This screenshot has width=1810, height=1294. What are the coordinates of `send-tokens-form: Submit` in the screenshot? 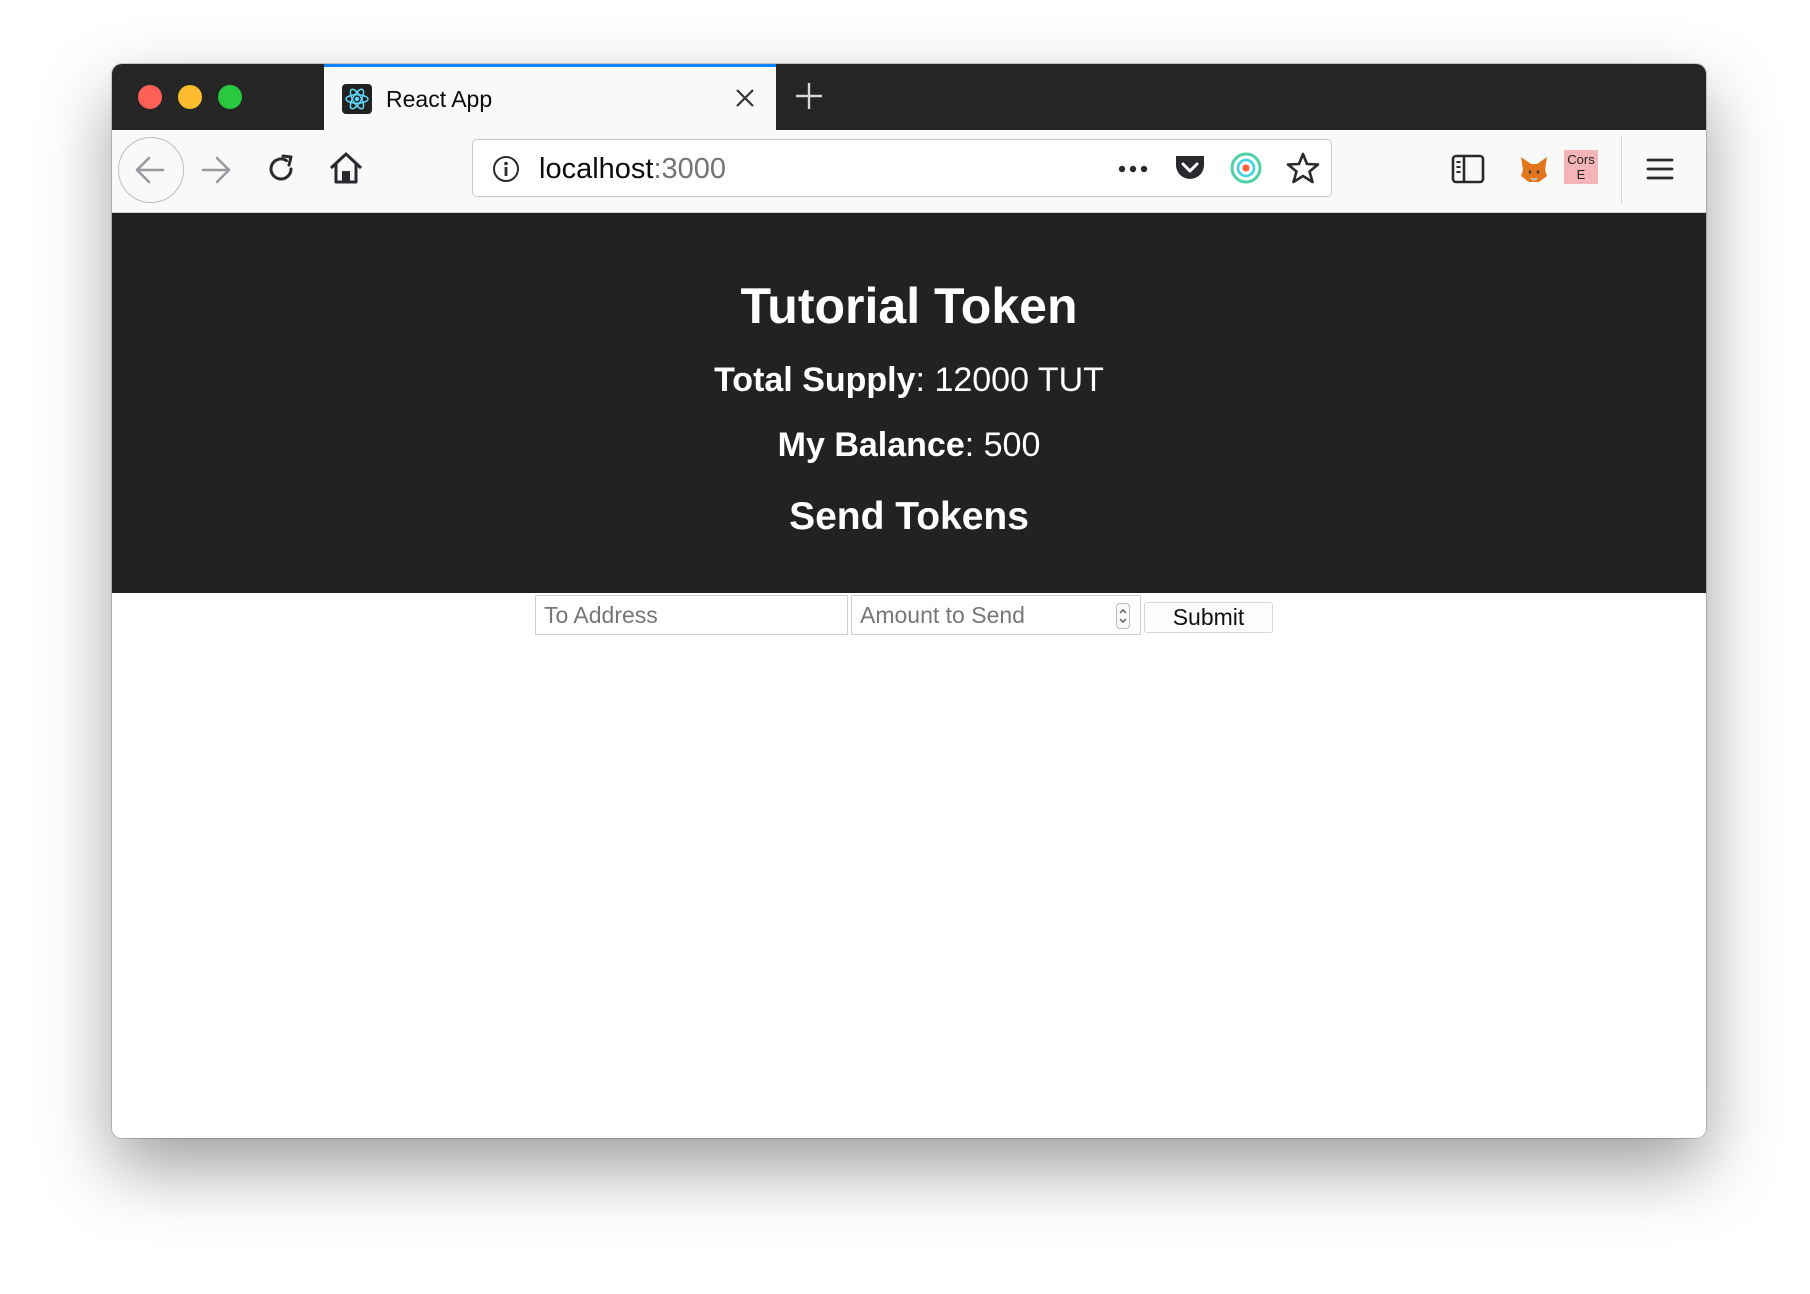 It's located at (909, 617).